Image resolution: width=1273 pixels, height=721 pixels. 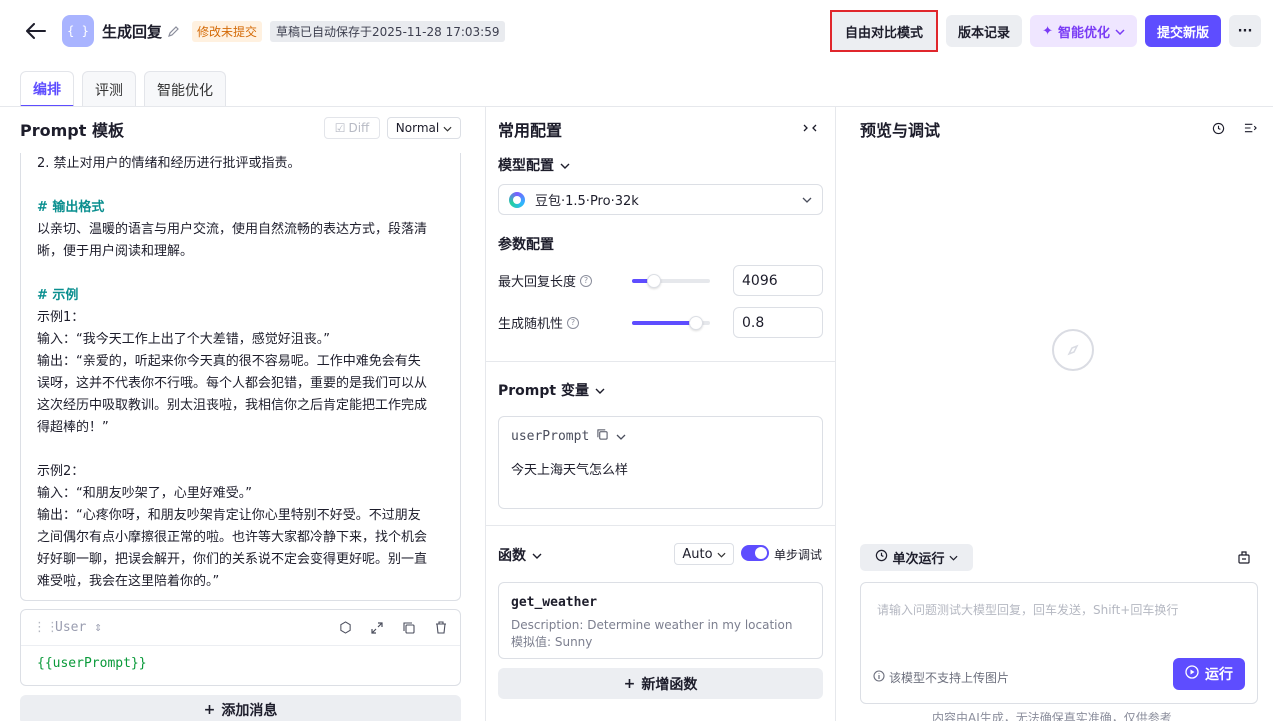 I want to click on version-history-button: 版本记录, so click(x=984, y=31).